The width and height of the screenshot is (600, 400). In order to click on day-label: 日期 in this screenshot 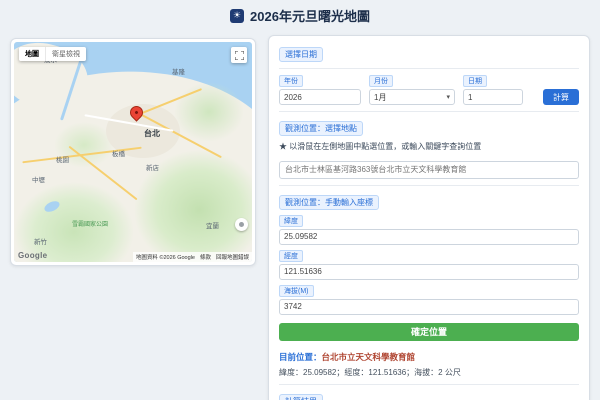, I will do `click(475, 81)`.